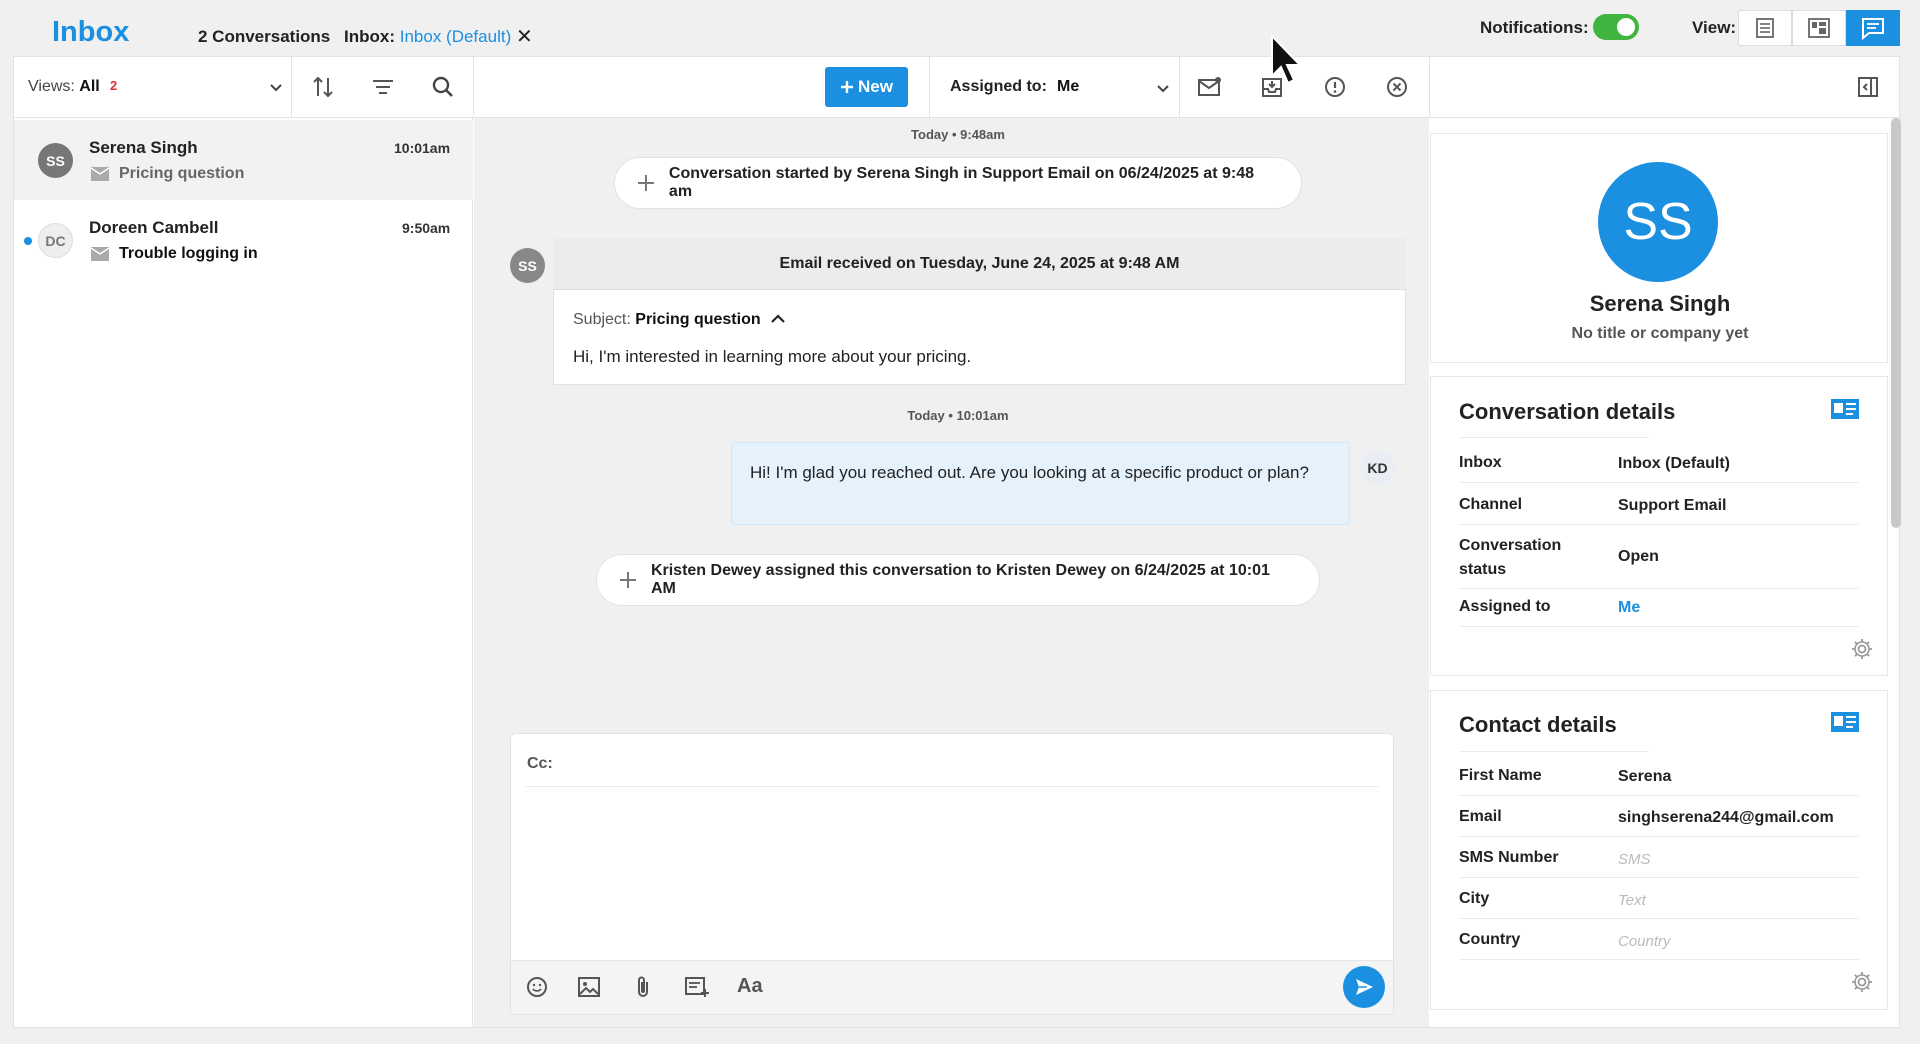 The width and height of the screenshot is (1920, 1044). What do you see at coordinates (778, 319) in the screenshot?
I see `chevron-up-icon` at bounding box center [778, 319].